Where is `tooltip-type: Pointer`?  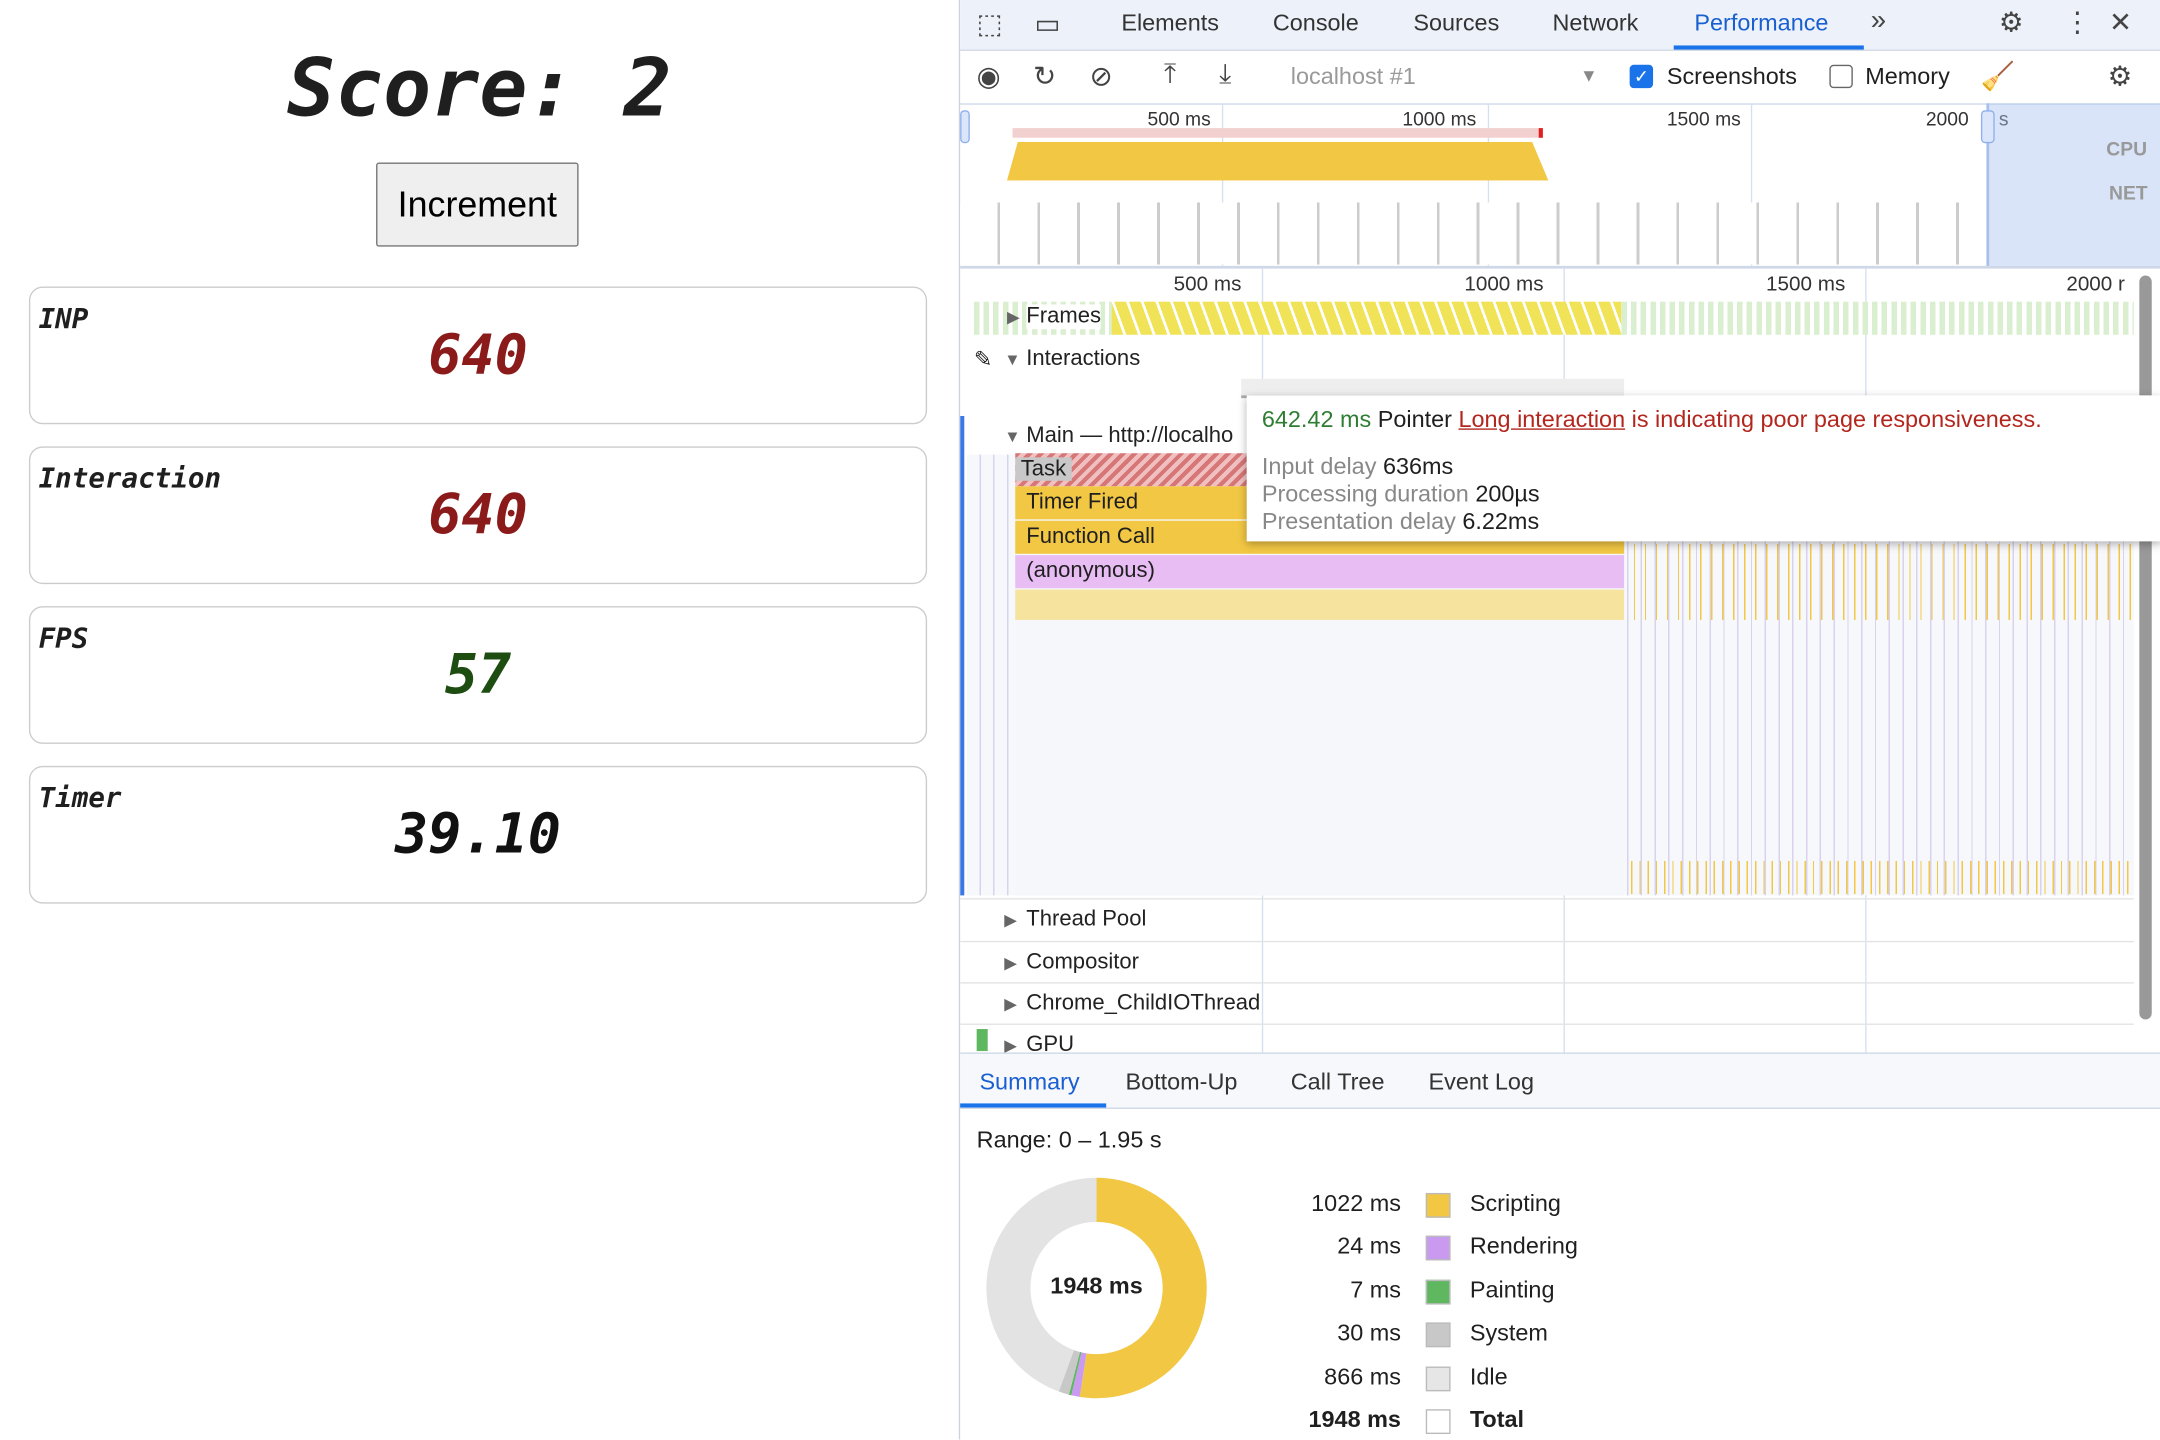 tooltip-type: Pointer is located at coordinates (1414, 419).